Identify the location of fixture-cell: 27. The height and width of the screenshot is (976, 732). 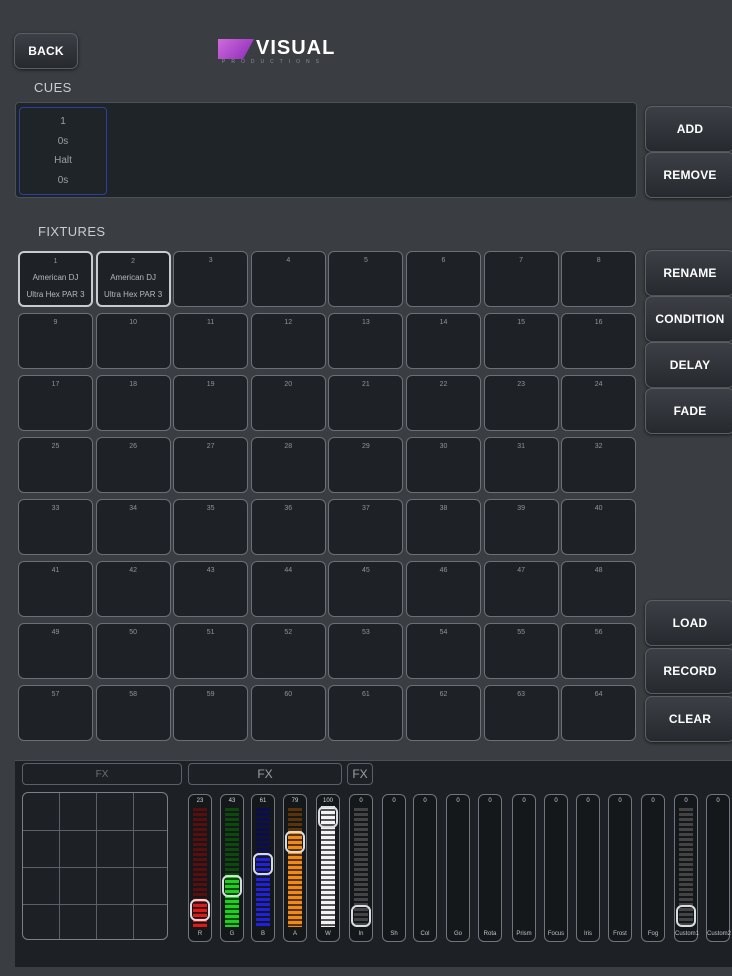
(211, 465).